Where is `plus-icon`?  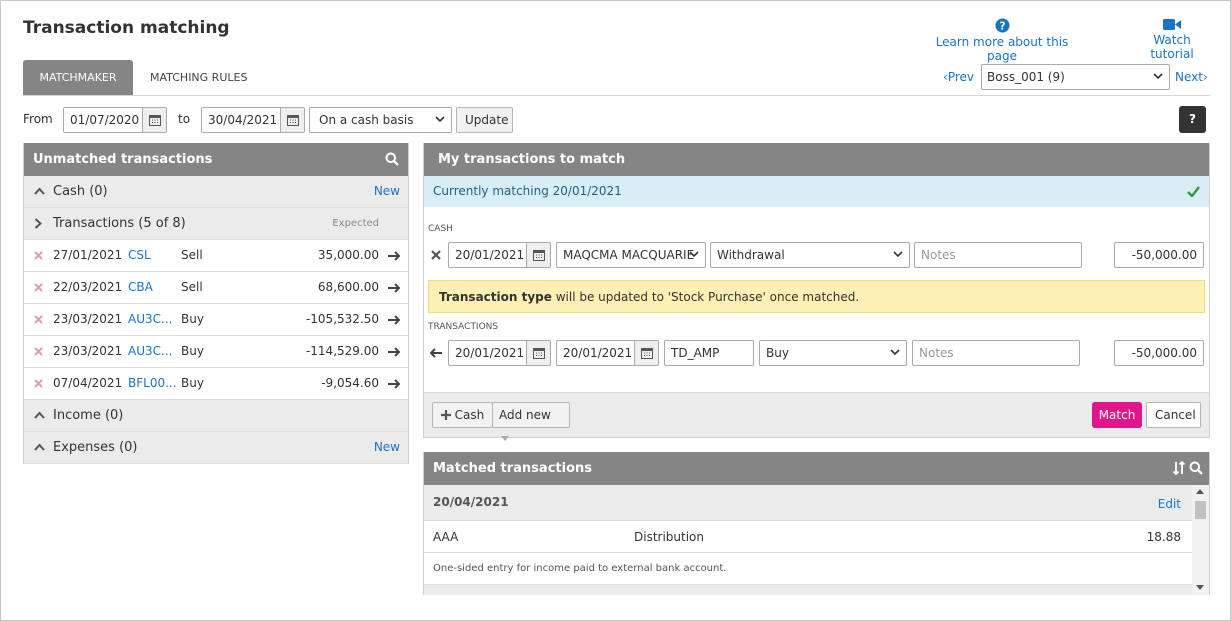 plus-icon is located at coordinates (445, 415).